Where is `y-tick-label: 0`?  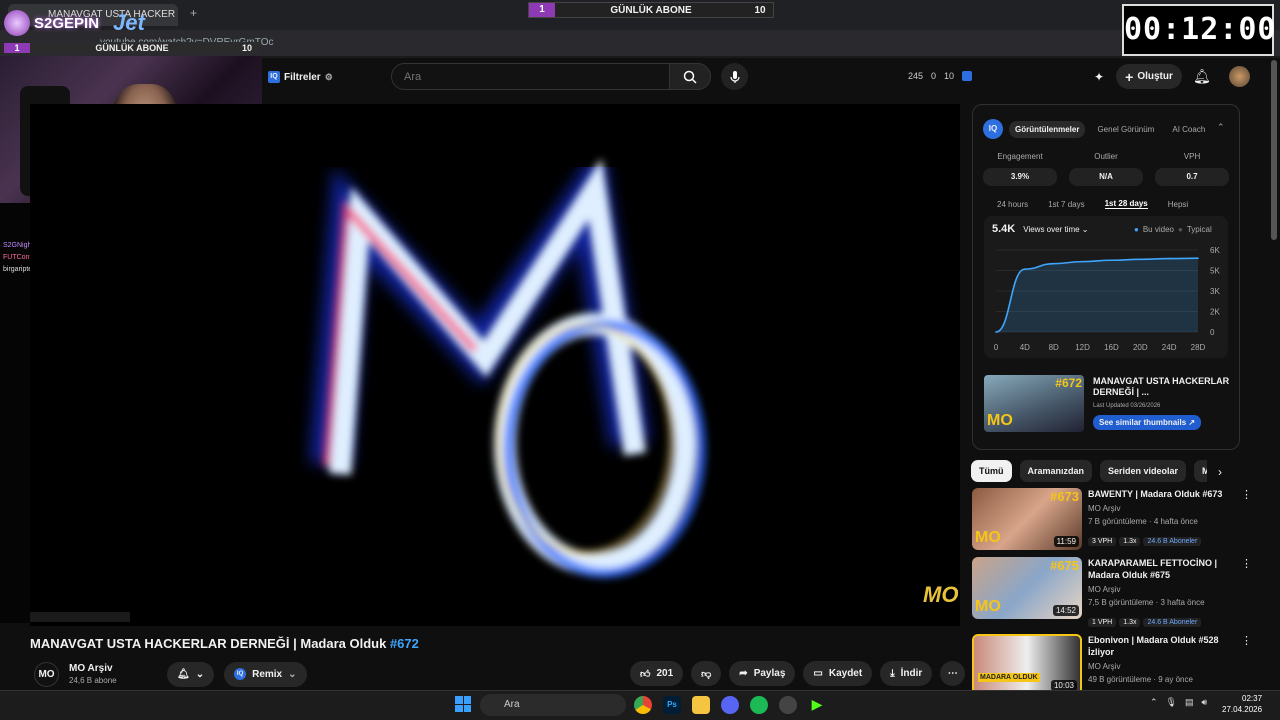 y-tick-label: 0 is located at coordinates (1212, 332).